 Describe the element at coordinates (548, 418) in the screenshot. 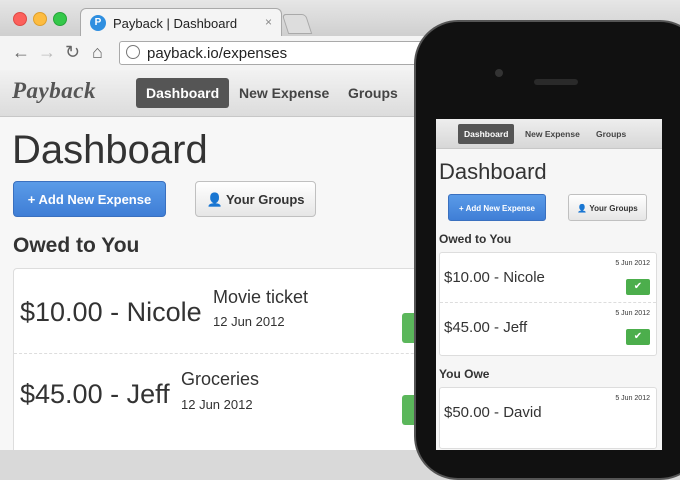

I see `mobile-owe-list: $50.00 - David 5 Jun 2012` at that location.